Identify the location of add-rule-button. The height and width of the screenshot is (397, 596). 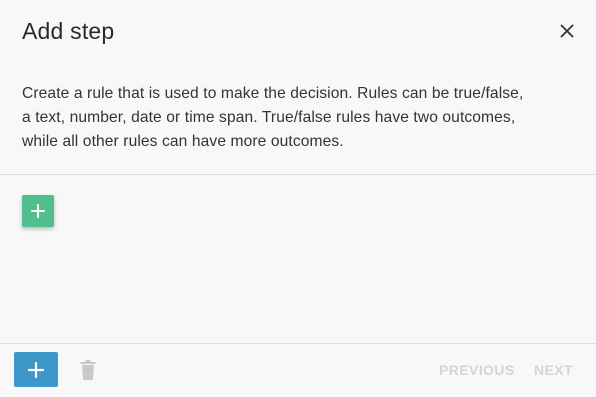
(38, 211).